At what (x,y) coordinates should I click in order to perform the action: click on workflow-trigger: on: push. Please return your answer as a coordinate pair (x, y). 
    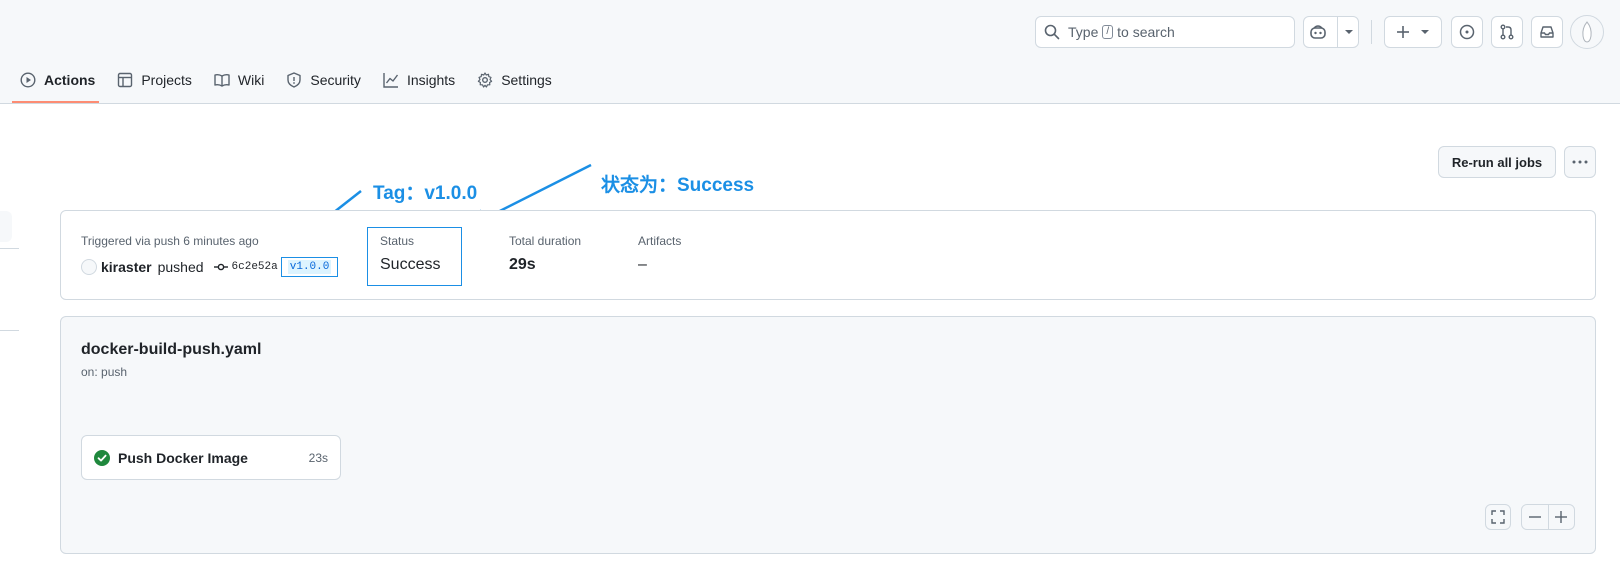
    Looking at the image, I should click on (104, 372).